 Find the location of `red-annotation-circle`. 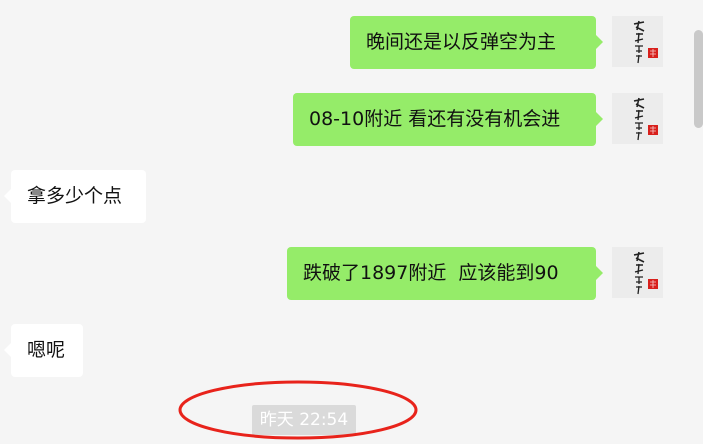

red-annotation-circle is located at coordinates (298, 410).